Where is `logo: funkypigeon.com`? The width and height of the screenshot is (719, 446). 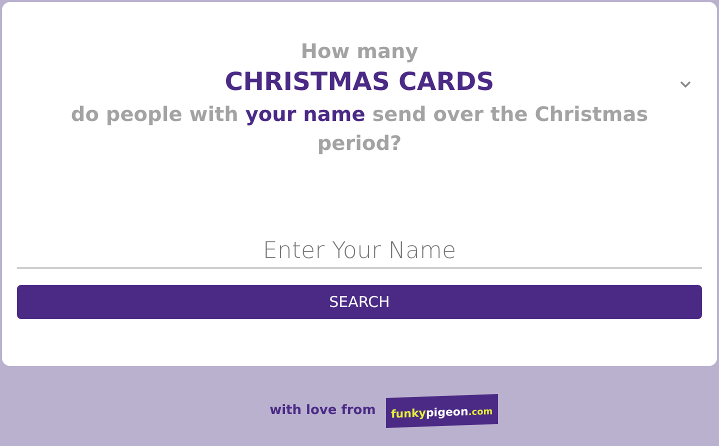 logo: funkypigeon.com is located at coordinates (442, 411).